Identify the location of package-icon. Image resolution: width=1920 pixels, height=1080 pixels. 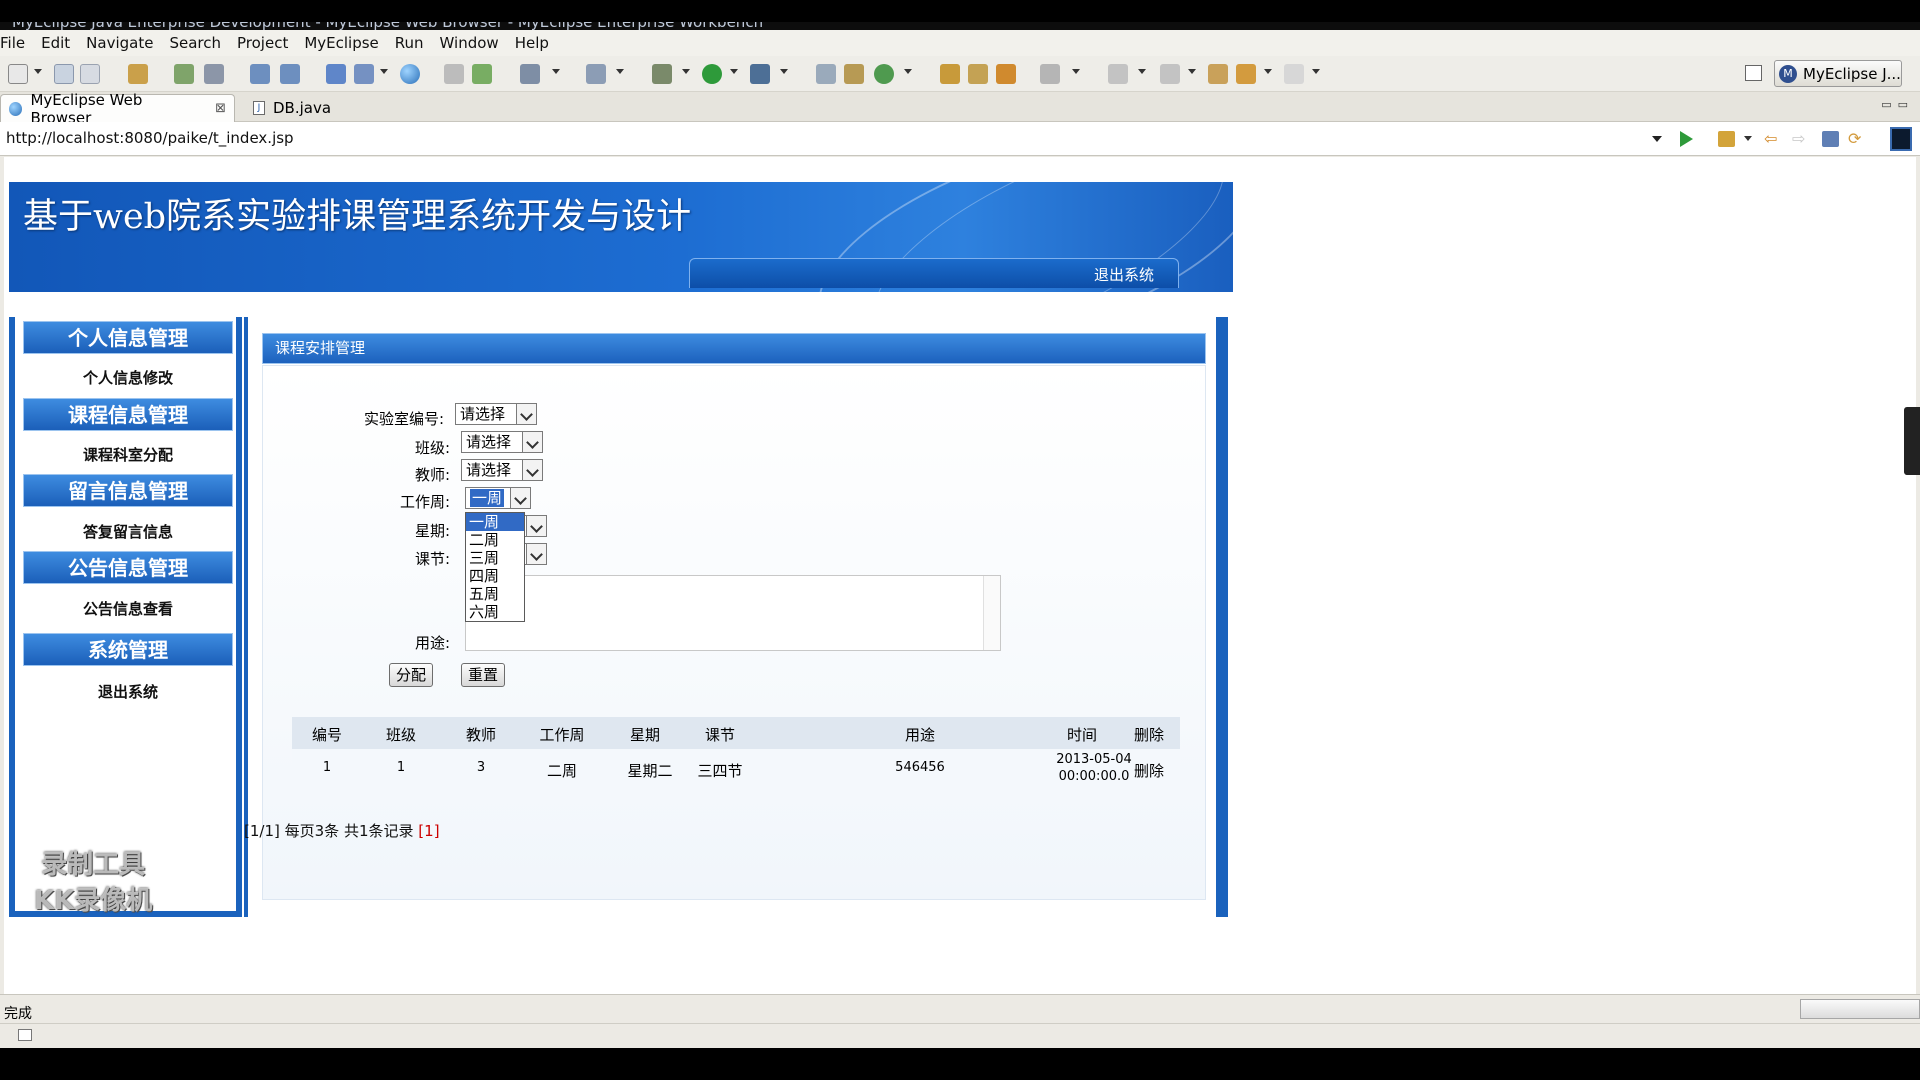
(138, 74).